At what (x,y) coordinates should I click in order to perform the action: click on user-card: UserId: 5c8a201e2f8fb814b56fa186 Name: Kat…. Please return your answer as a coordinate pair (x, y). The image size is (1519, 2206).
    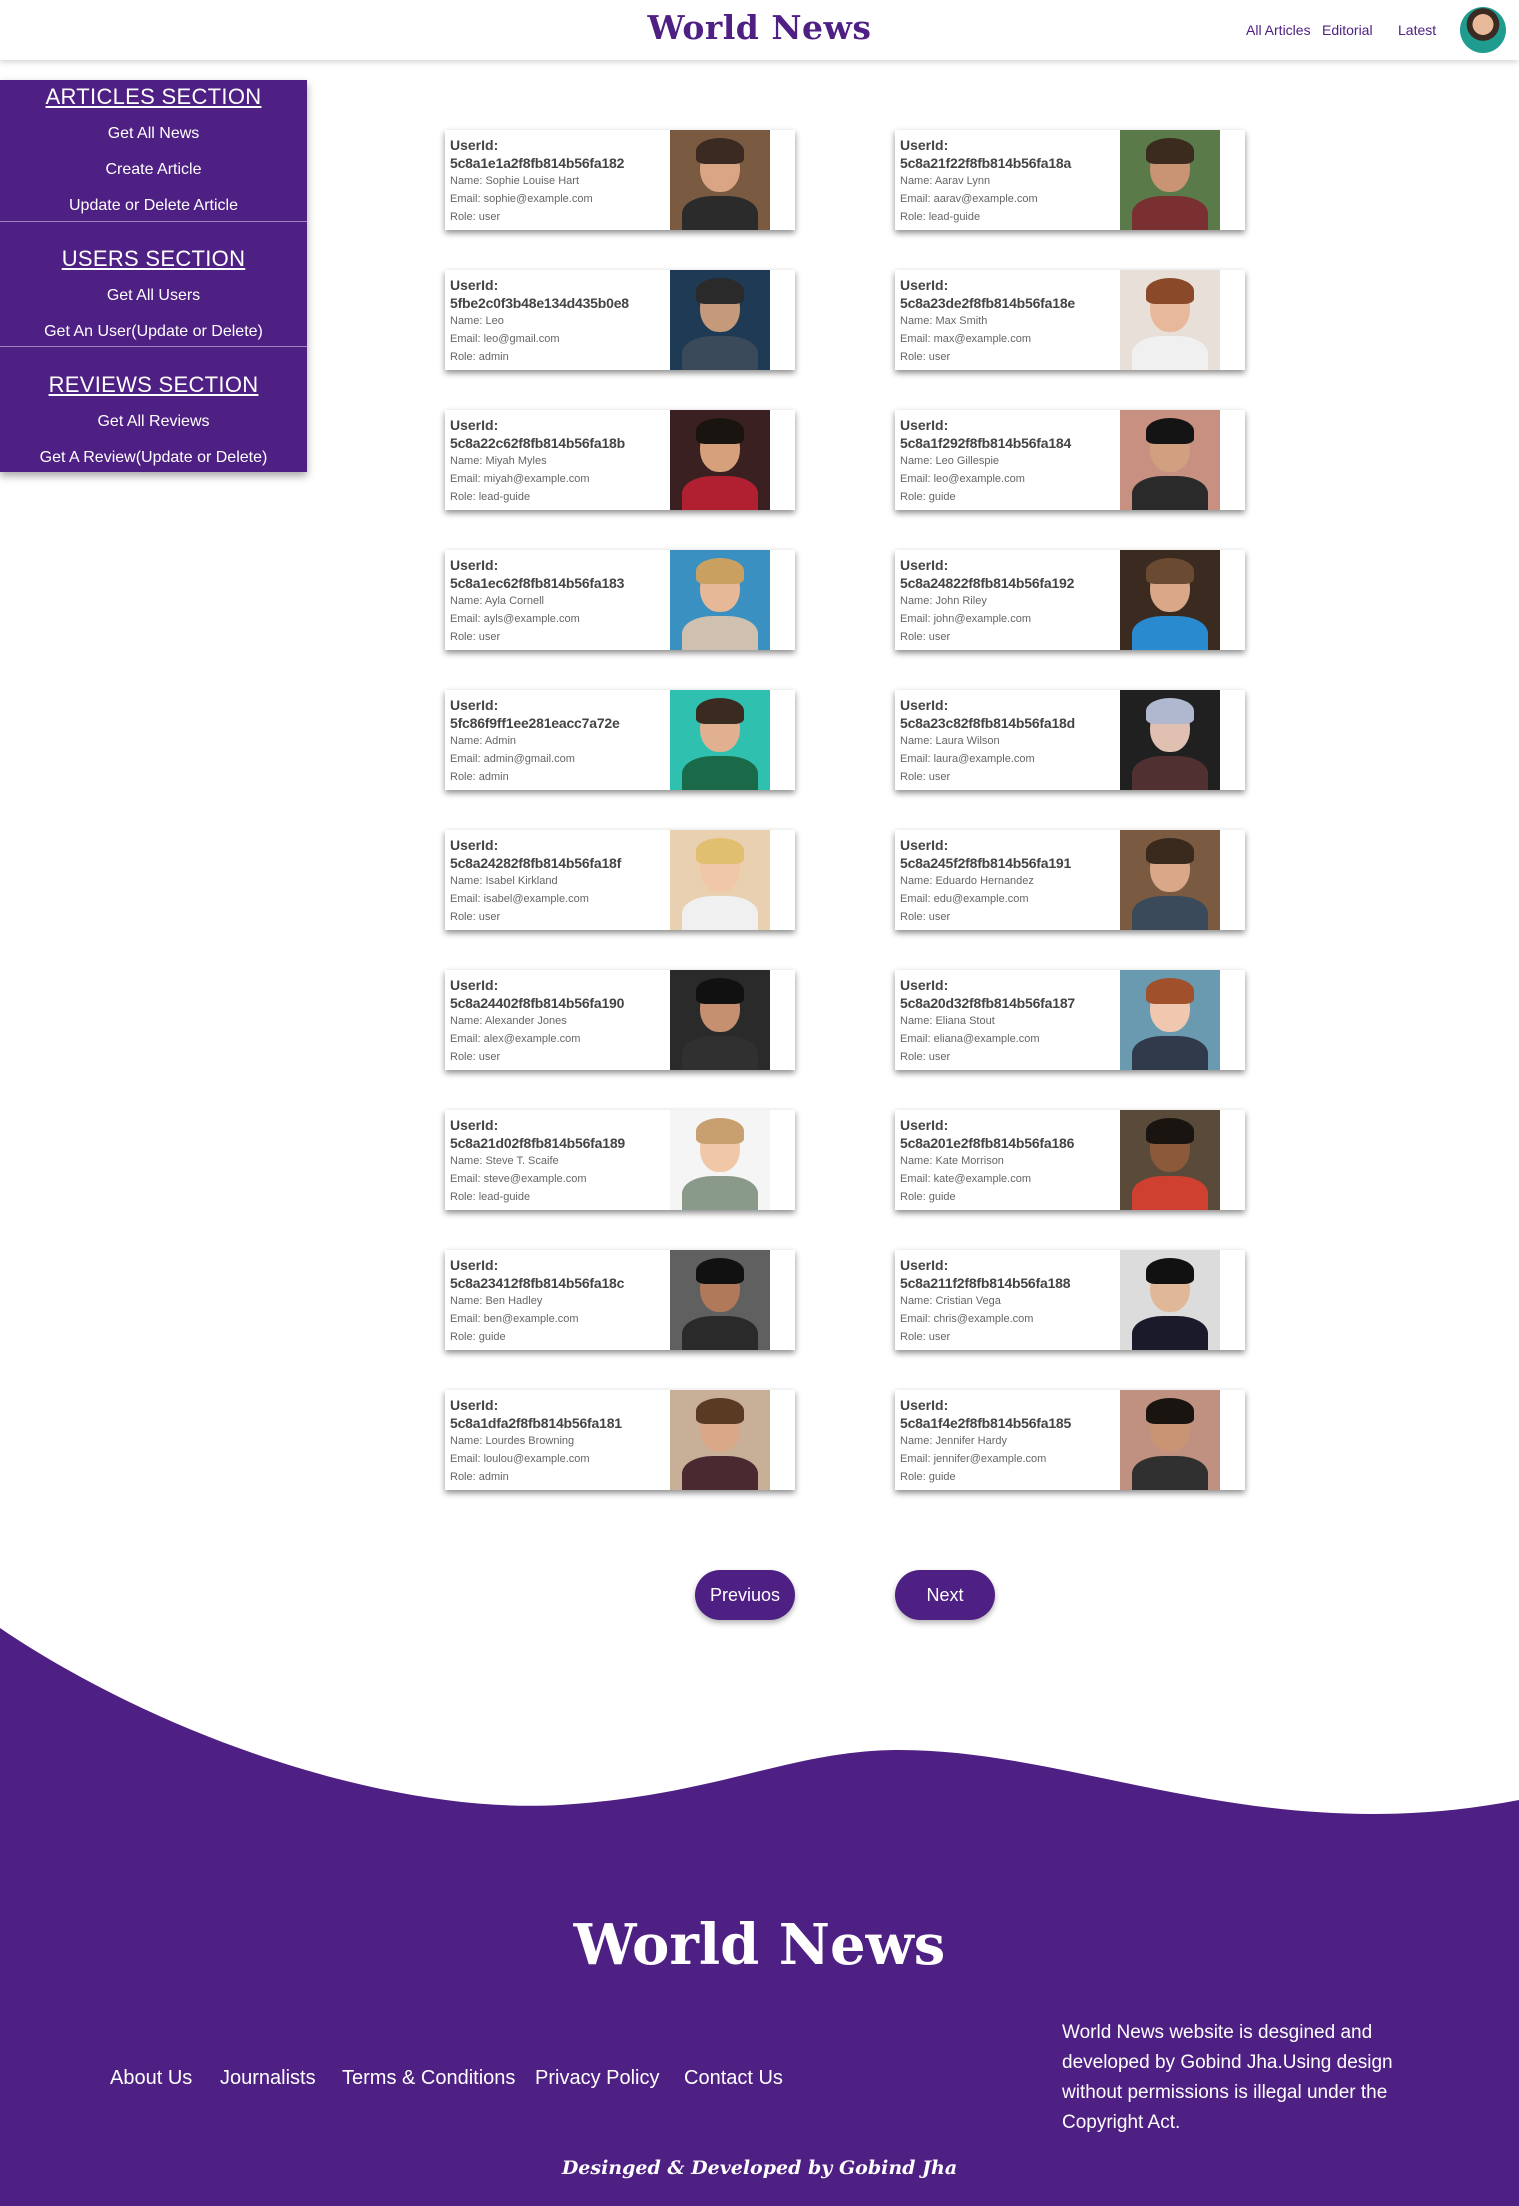
    Looking at the image, I should click on (1070, 1160).